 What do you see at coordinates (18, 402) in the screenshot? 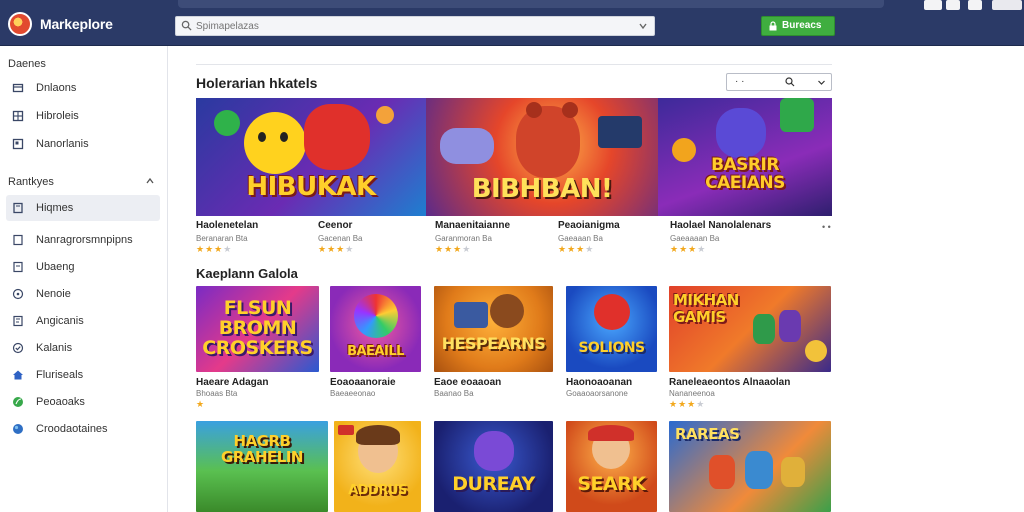
I see `leaf-icon` at bounding box center [18, 402].